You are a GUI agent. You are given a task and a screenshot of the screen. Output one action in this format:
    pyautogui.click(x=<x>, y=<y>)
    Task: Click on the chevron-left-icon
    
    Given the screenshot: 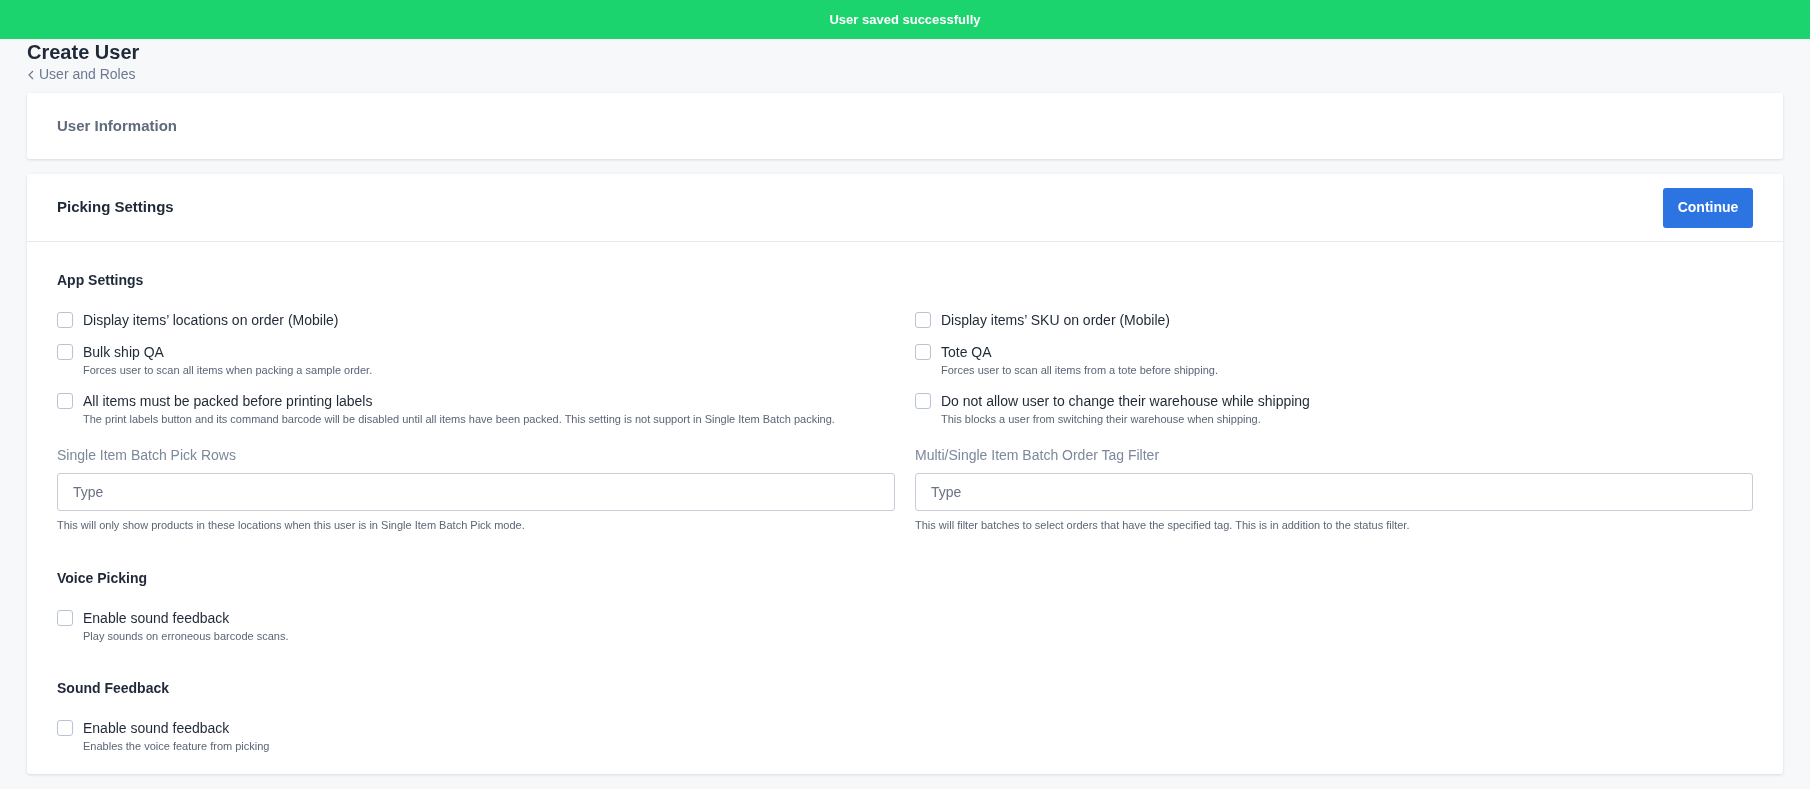 What is the action you would take?
    pyautogui.click(x=31, y=74)
    